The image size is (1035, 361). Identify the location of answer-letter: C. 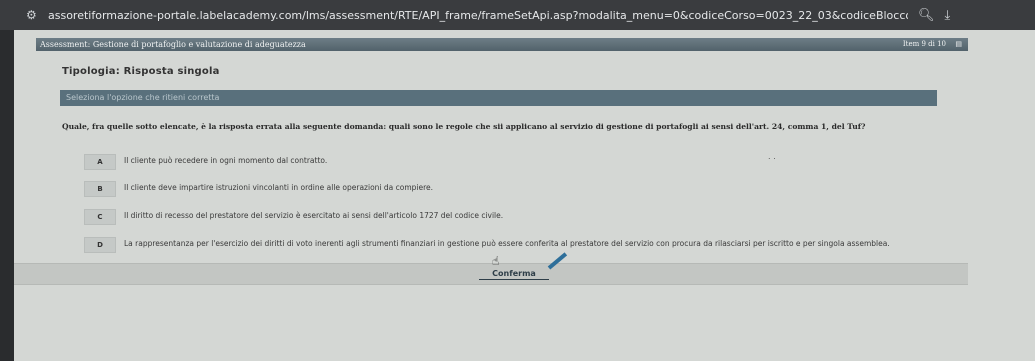
(100, 217).